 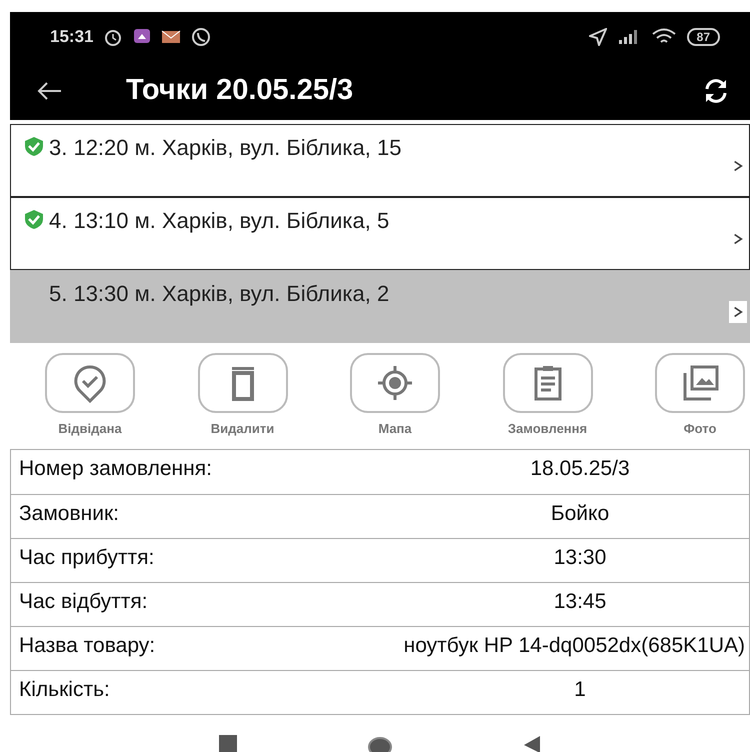 I want to click on screen-title: Точки 20.05.25/3, so click(x=240, y=90).